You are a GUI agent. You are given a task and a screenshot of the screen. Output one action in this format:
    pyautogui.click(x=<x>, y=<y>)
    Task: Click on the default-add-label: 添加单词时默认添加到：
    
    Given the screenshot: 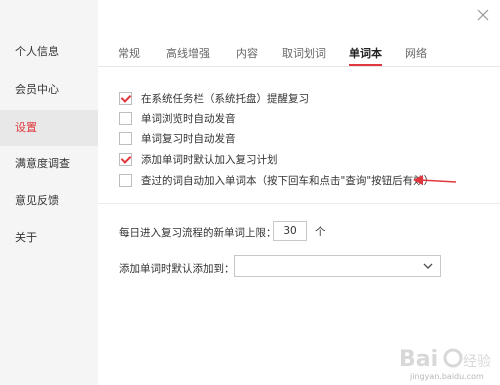 What is the action you would take?
    pyautogui.click(x=177, y=269)
    